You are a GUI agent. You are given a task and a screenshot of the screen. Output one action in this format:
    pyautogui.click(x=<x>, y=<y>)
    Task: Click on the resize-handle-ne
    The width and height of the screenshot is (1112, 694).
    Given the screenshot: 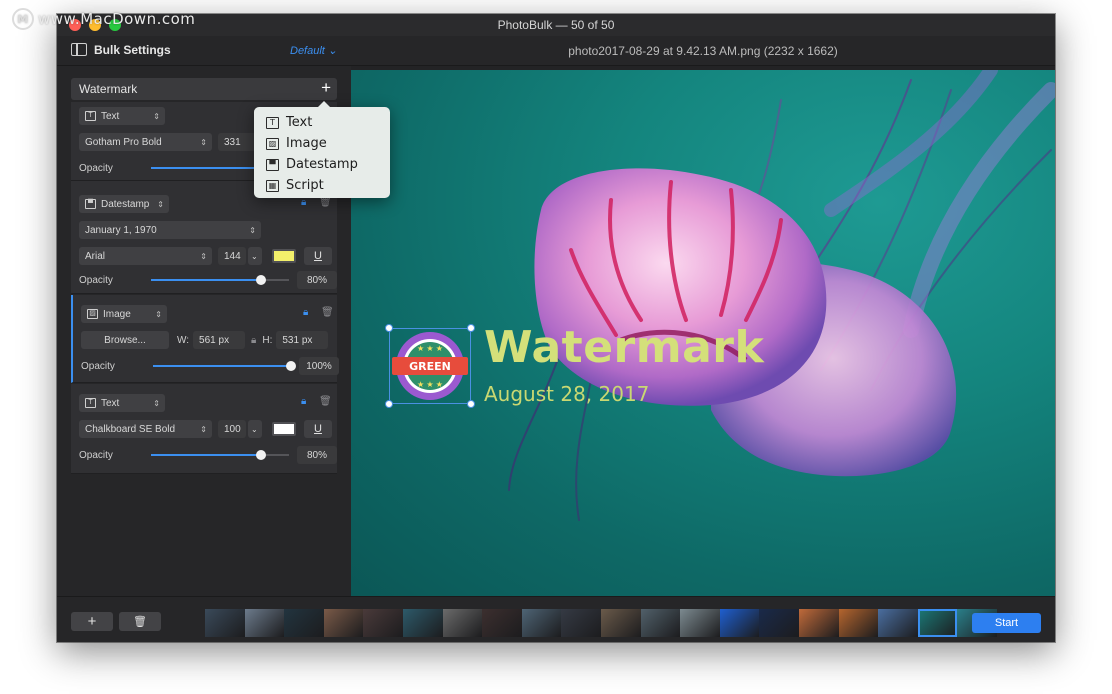 What is the action you would take?
    pyautogui.click(x=471, y=328)
    